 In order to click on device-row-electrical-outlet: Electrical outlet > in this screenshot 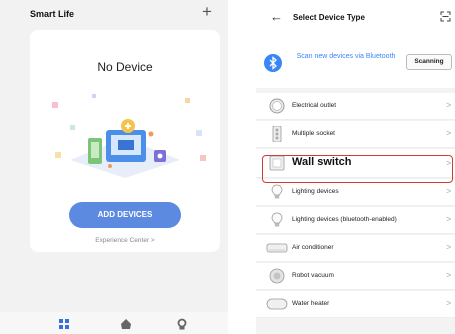, I will do `click(355, 106)`.